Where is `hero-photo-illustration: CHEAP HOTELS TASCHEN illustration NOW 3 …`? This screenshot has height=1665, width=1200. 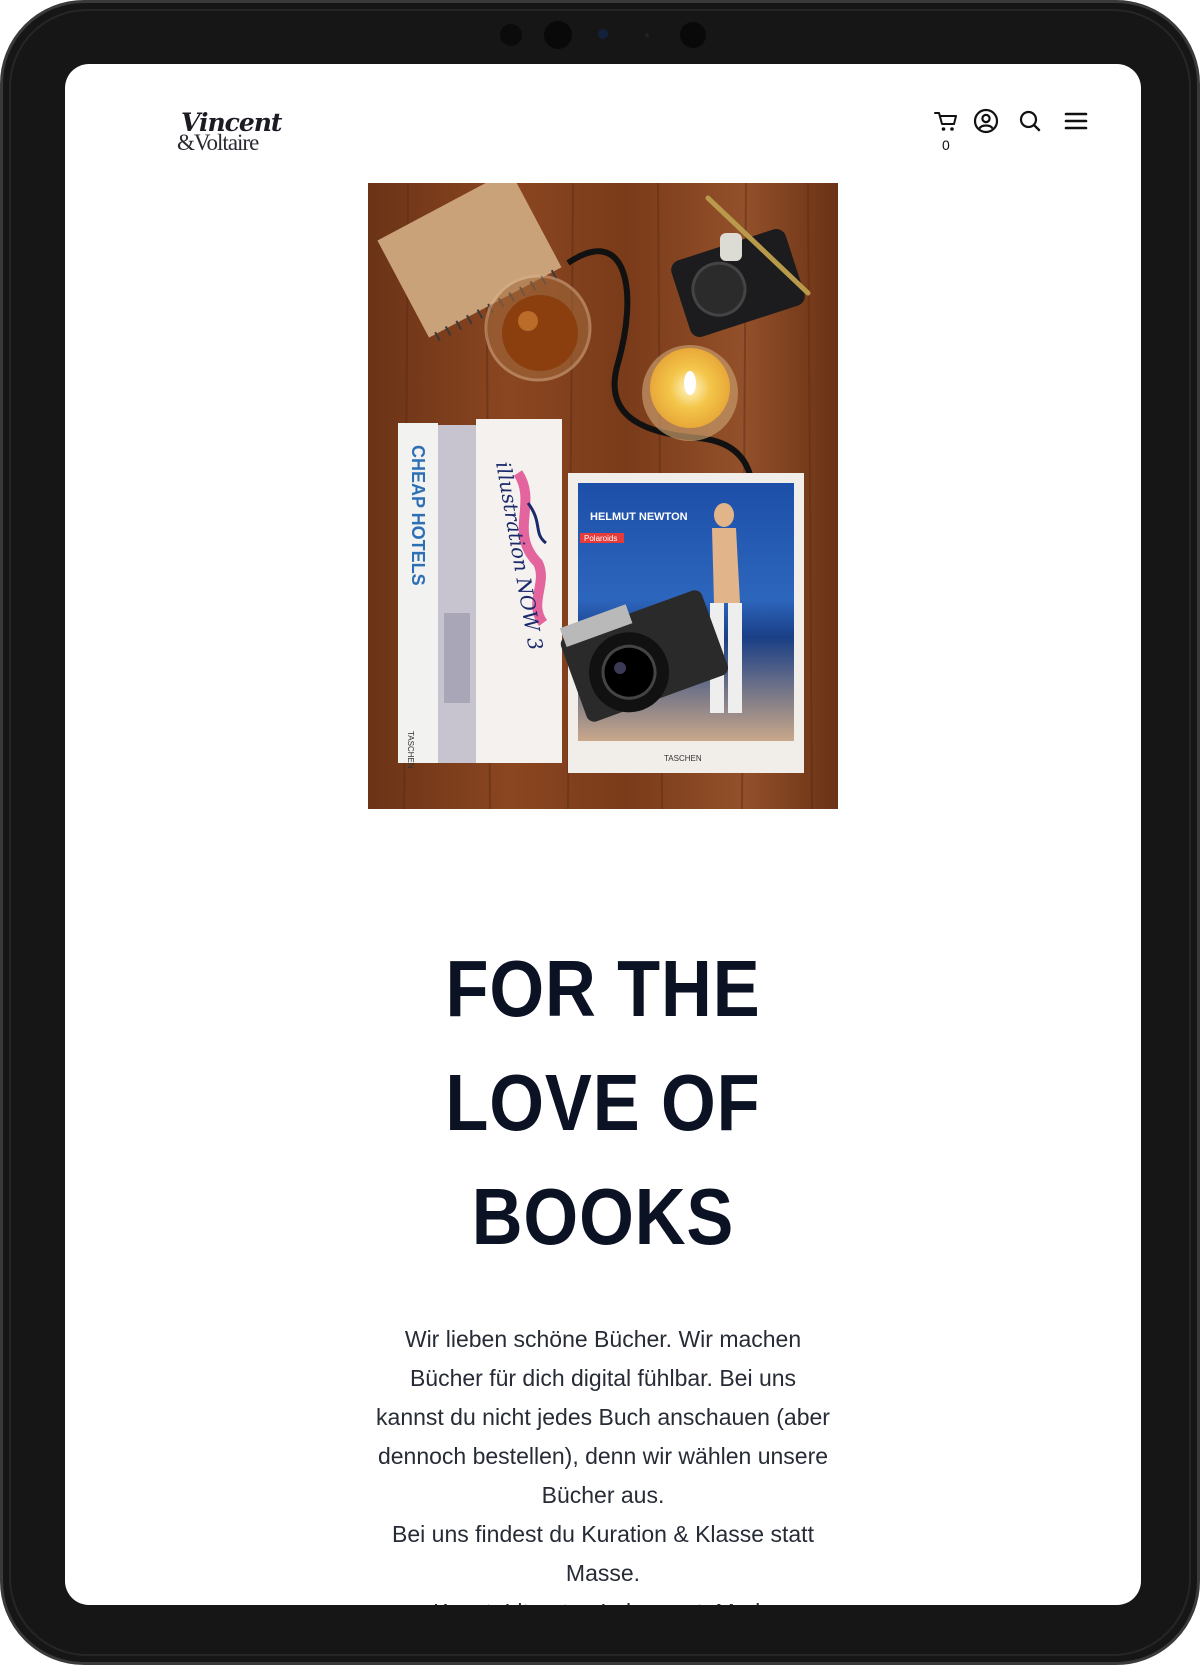 hero-photo-illustration: CHEAP HOTELS TASCHEN illustration NOW 3 … is located at coordinates (603, 496).